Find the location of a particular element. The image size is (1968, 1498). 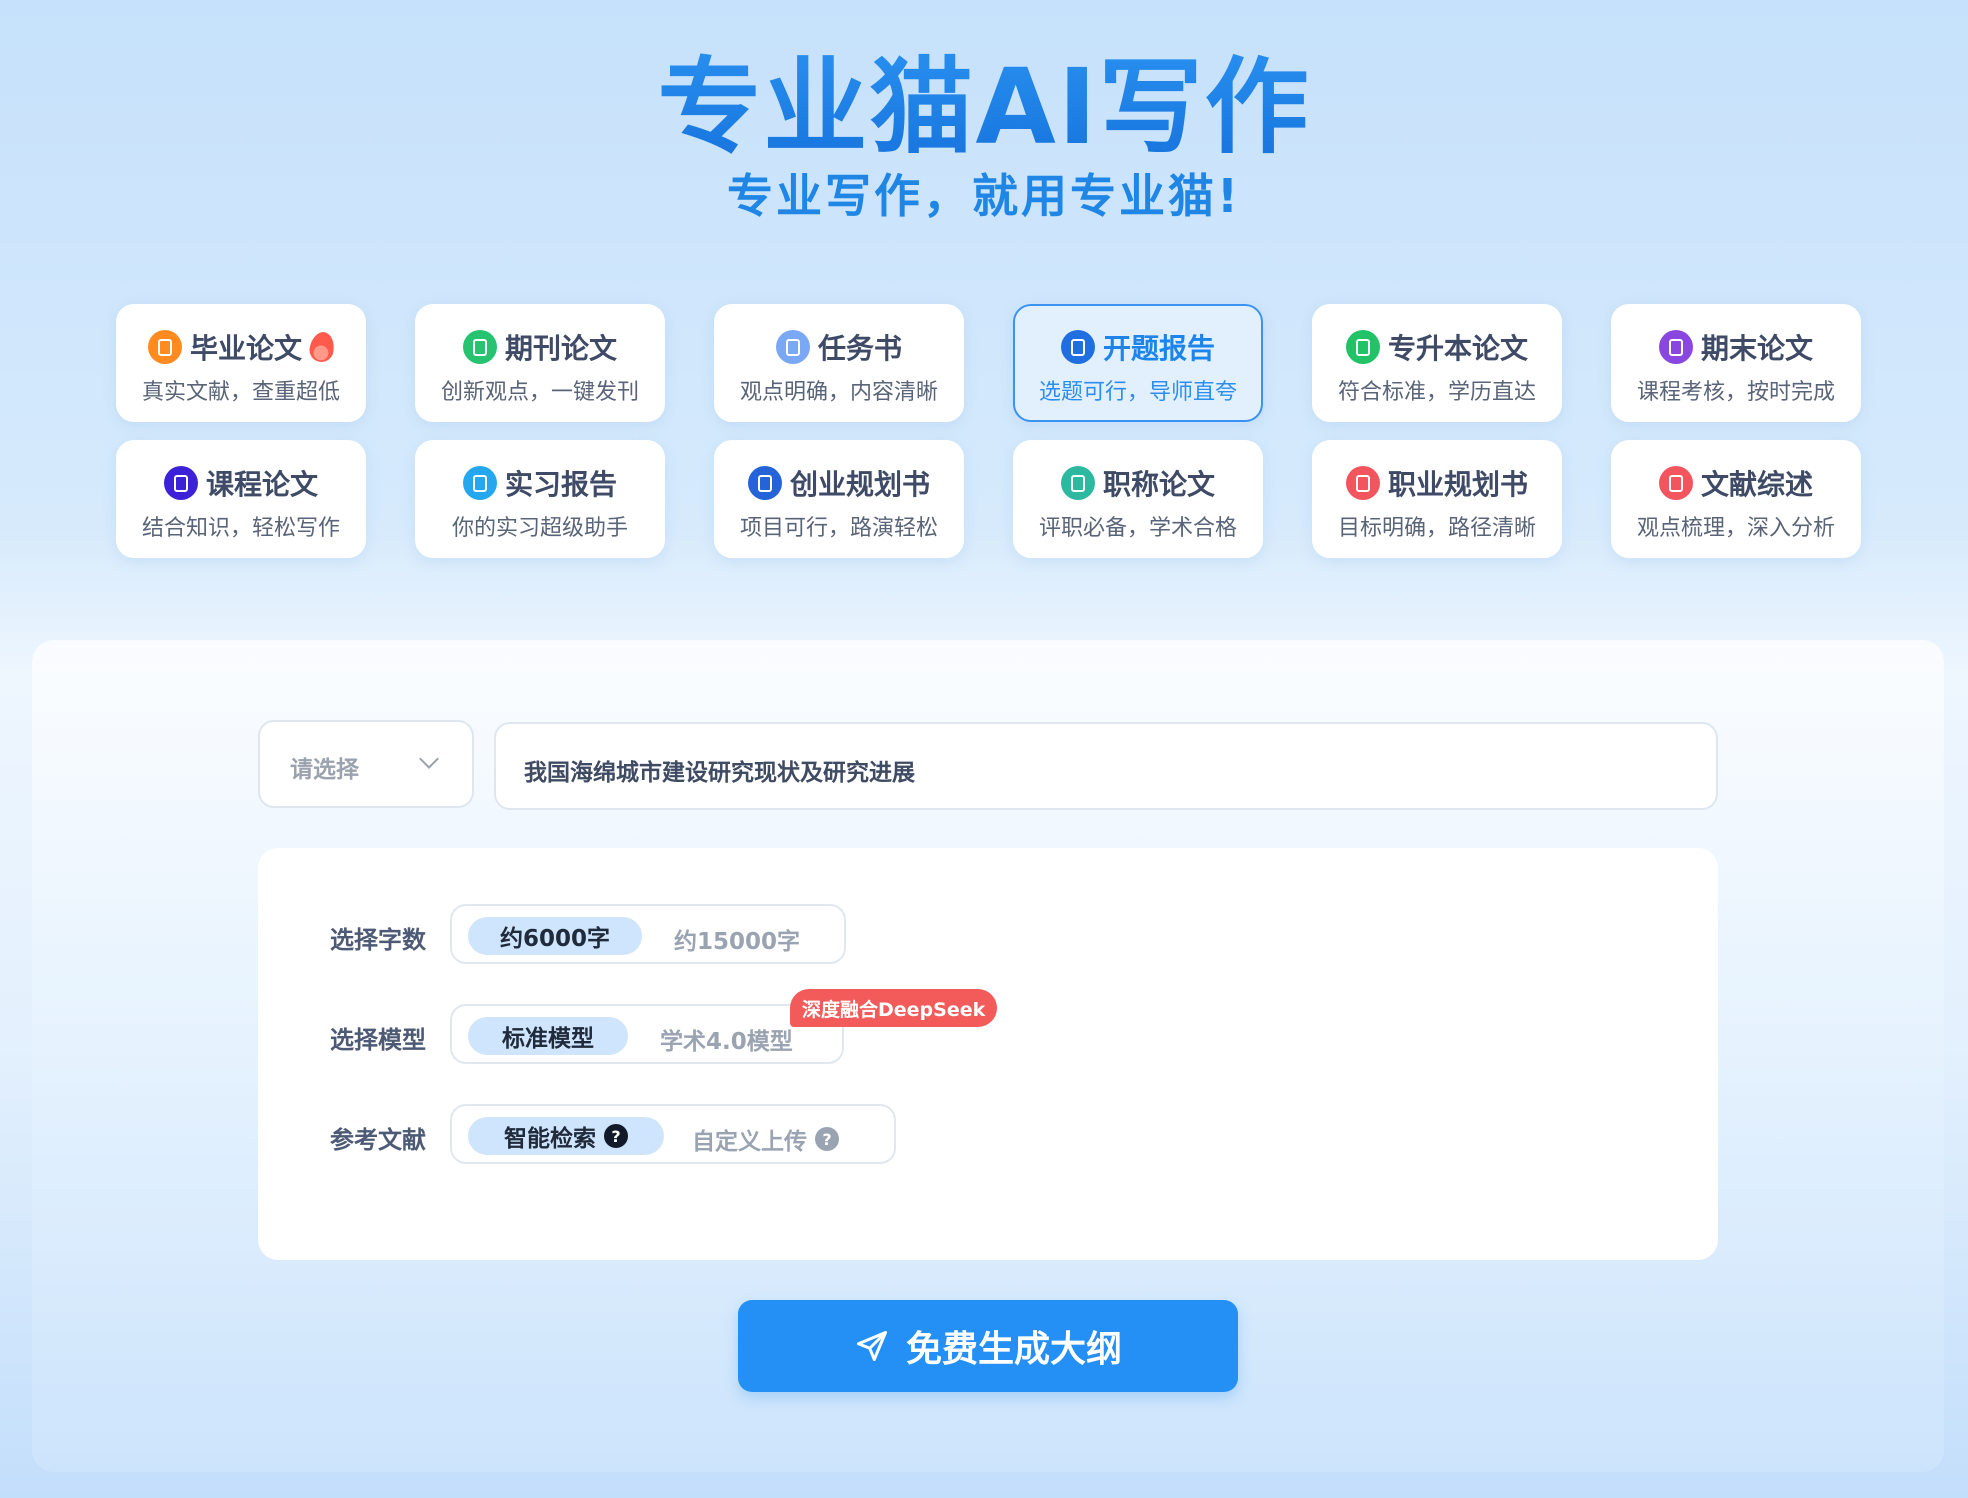

category-card-title: 实习报告 is located at coordinates (560, 484).